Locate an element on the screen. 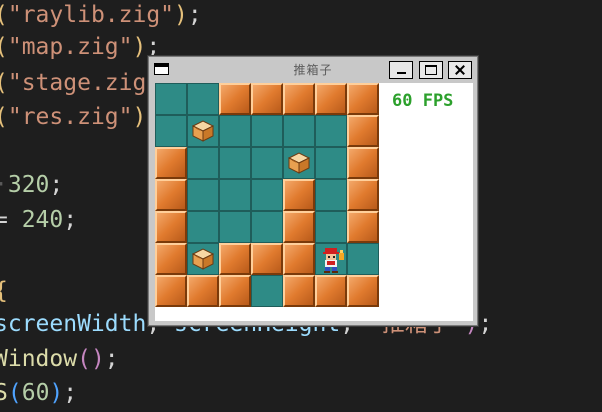 This screenshot has width=602, height=412. code-line: ("stage.zig is located at coordinates (73, 83).